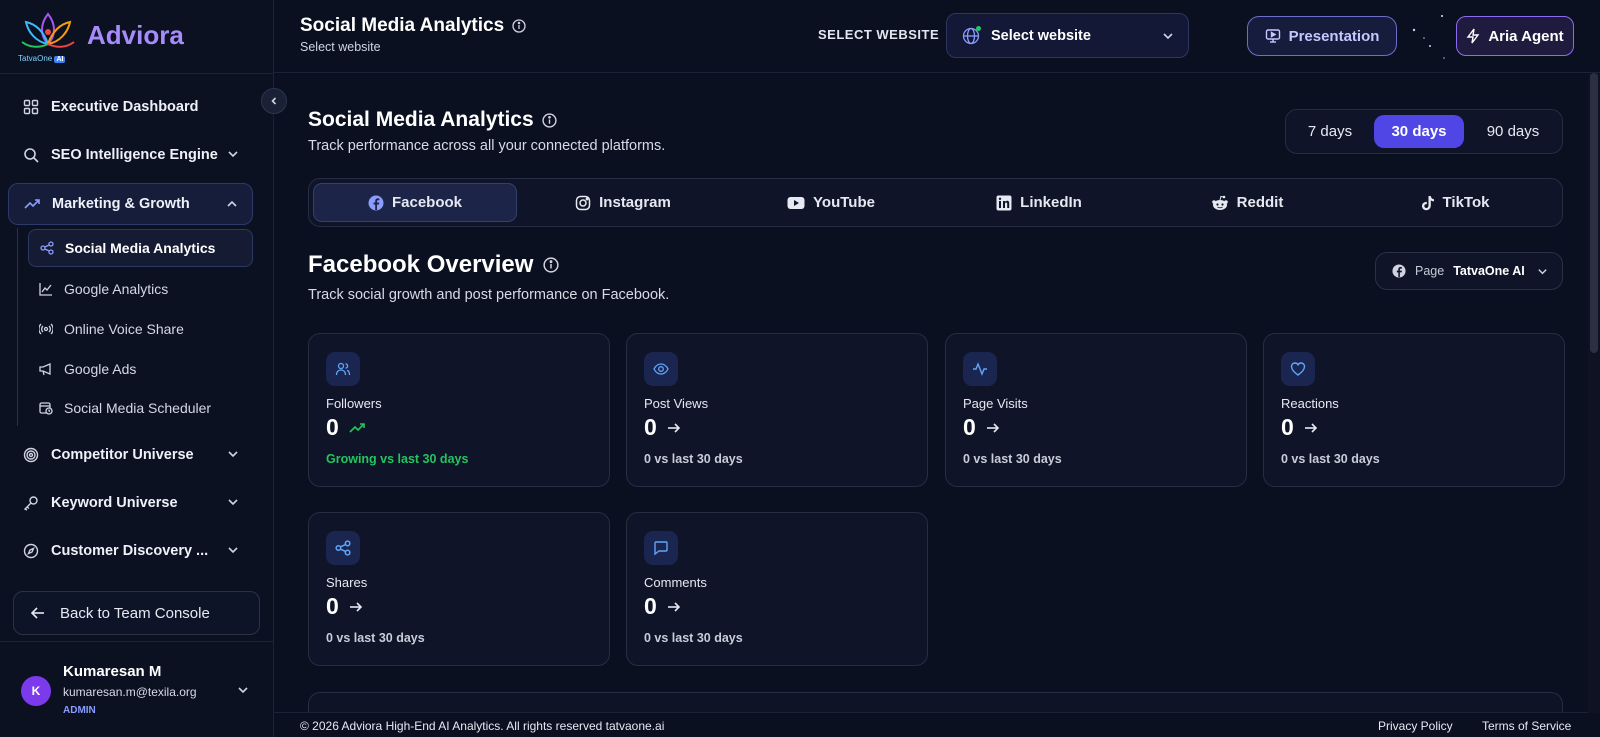 The width and height of the screenshot is (1600, 737). I want to click on back-to-team-console-button: Back to Team Console, so click(136, 613).